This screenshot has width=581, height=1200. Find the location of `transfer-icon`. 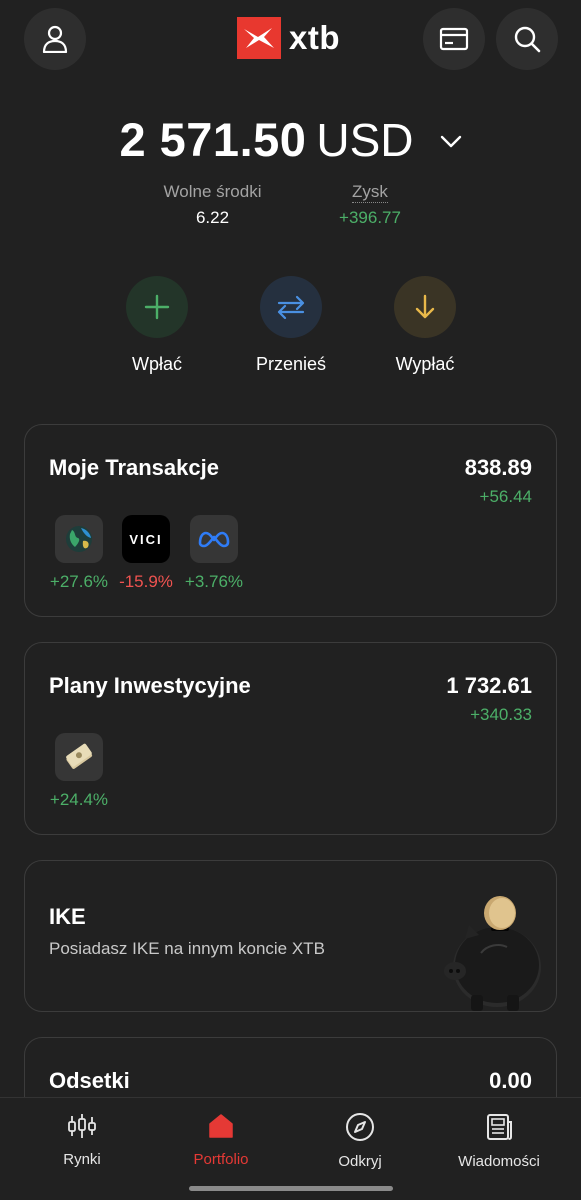

transfer-icon is located at coordinates (291, 307).